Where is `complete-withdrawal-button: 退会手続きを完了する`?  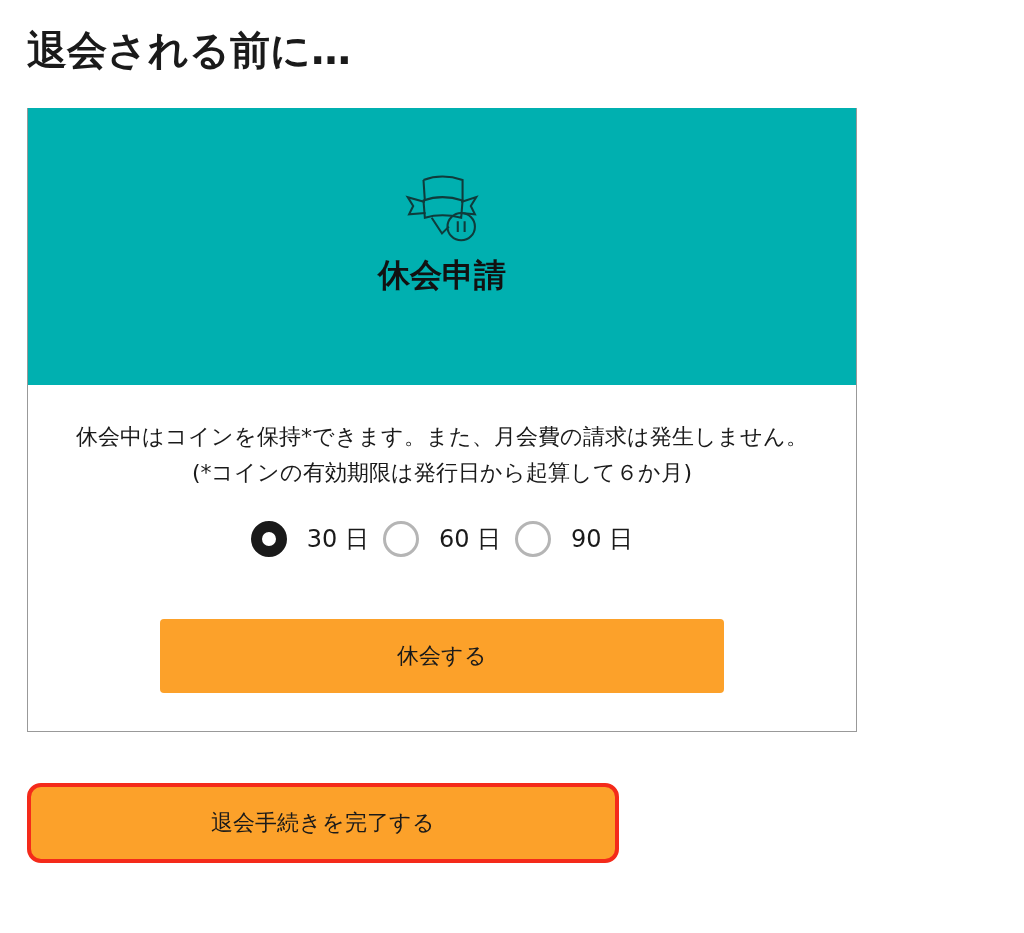
complete-withdrawal-button: 退会手続きを完了する is located at coordinates (323, 823).